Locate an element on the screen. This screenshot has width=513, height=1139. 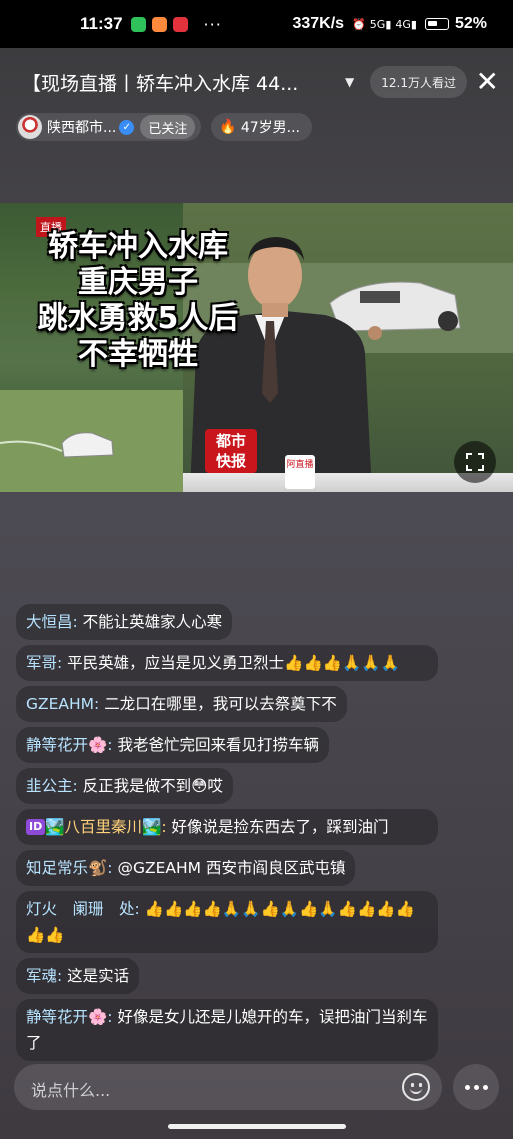
alarm-icon: ⏰ is located at coordinates (359, 24).